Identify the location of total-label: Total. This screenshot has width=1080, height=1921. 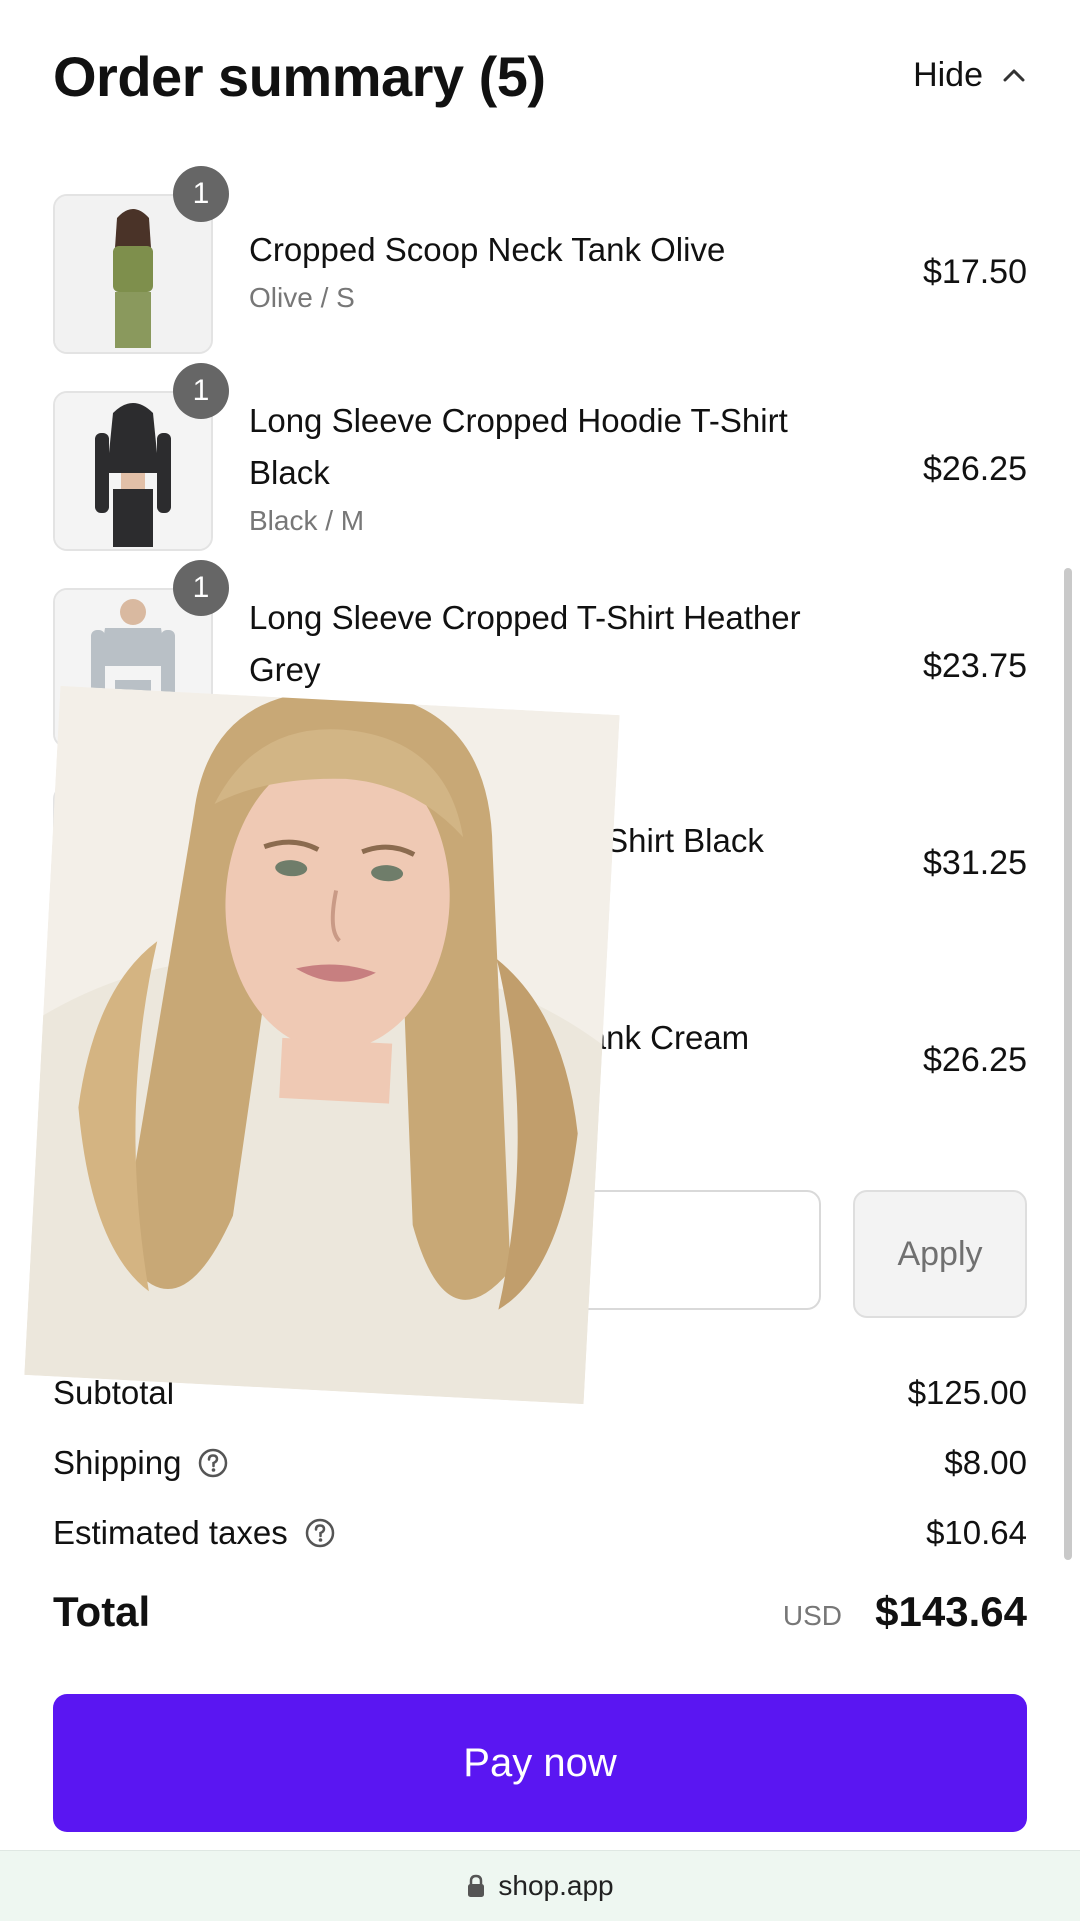
(102, 1611).